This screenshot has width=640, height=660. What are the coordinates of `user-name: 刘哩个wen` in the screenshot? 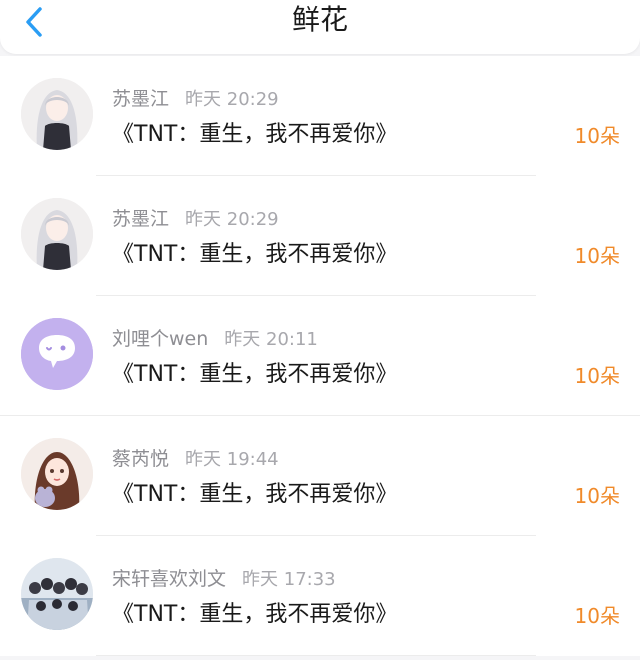 It's located at (160, 339).